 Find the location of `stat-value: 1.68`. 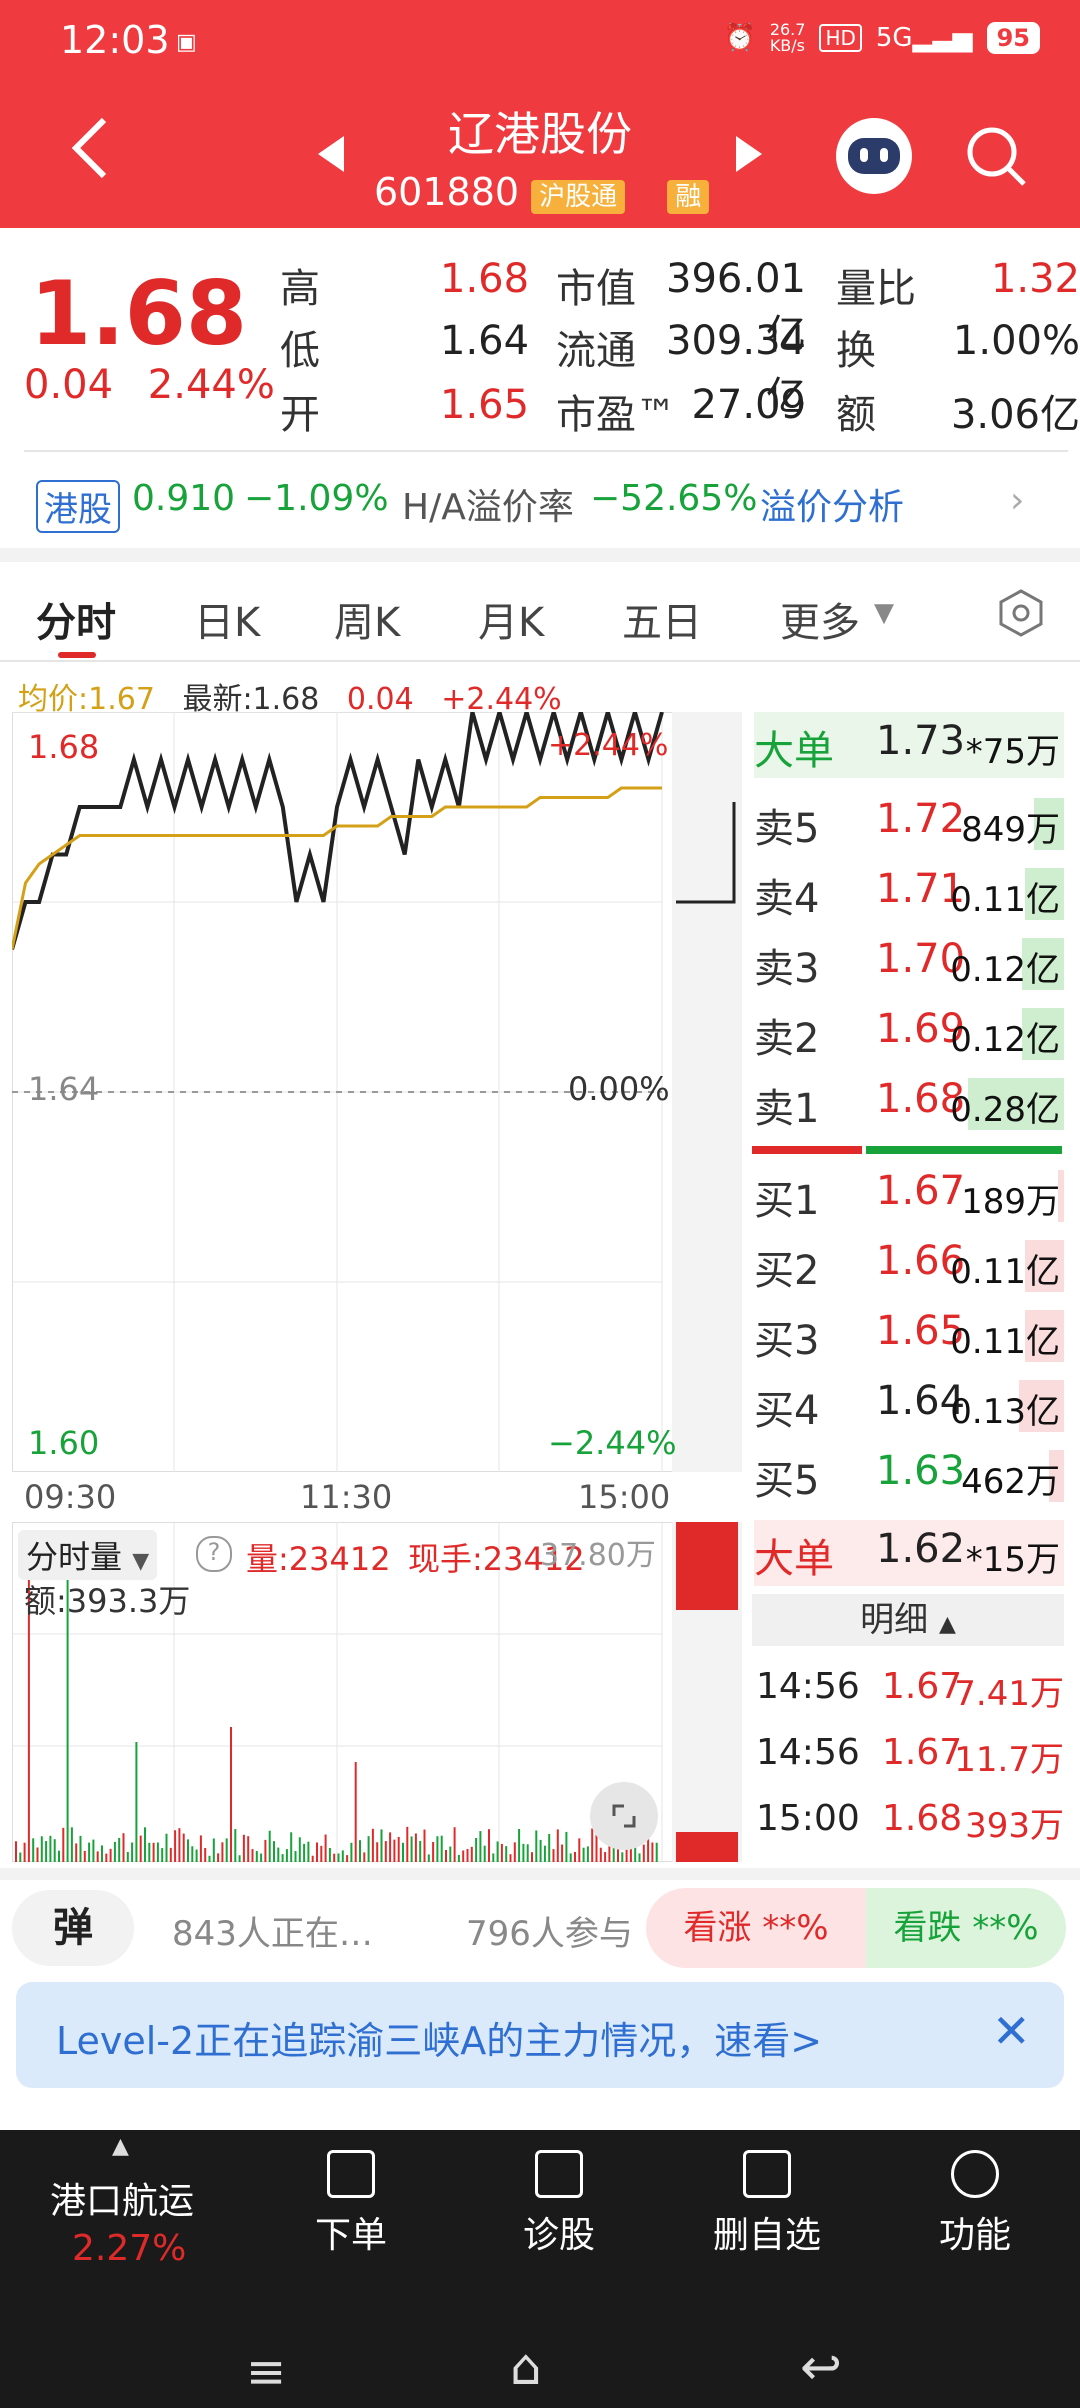

stat-value: 1.68 is located at coordinates (485, 279).